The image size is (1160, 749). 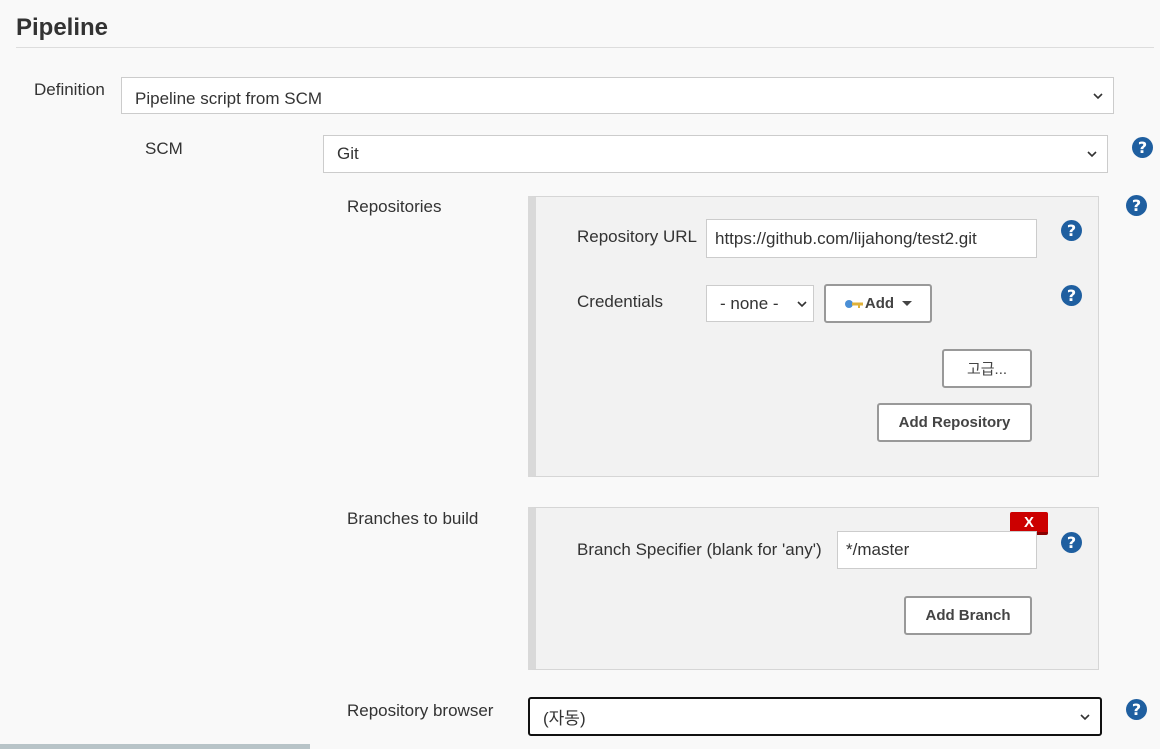 What do you see at coordinates (420, 710) in the screenshot?
I see `repository-browser-label: Repository browser` at bounding box center [420, 710].